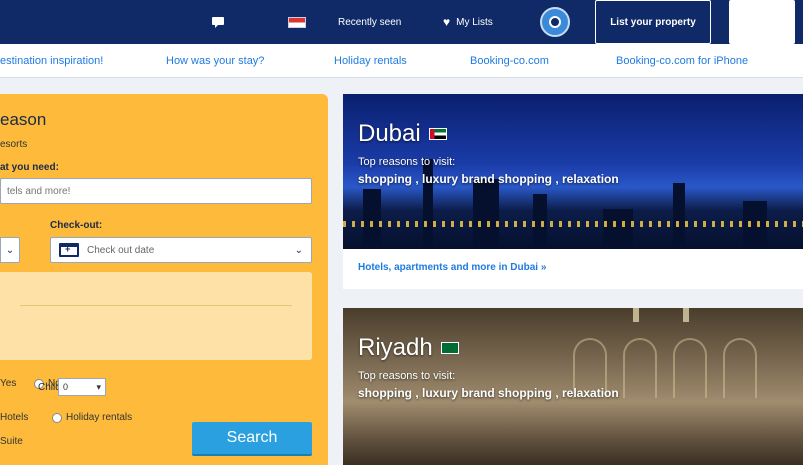  What do you see at coordinates (99, 417) in the screenshot?
I see `holiday-rentals-label: Holiday rentals` at bounding box center [99, 417].